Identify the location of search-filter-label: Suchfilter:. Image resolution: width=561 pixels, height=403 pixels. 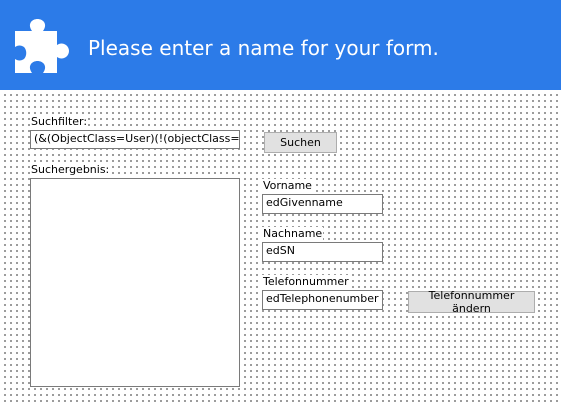
(59, 121).